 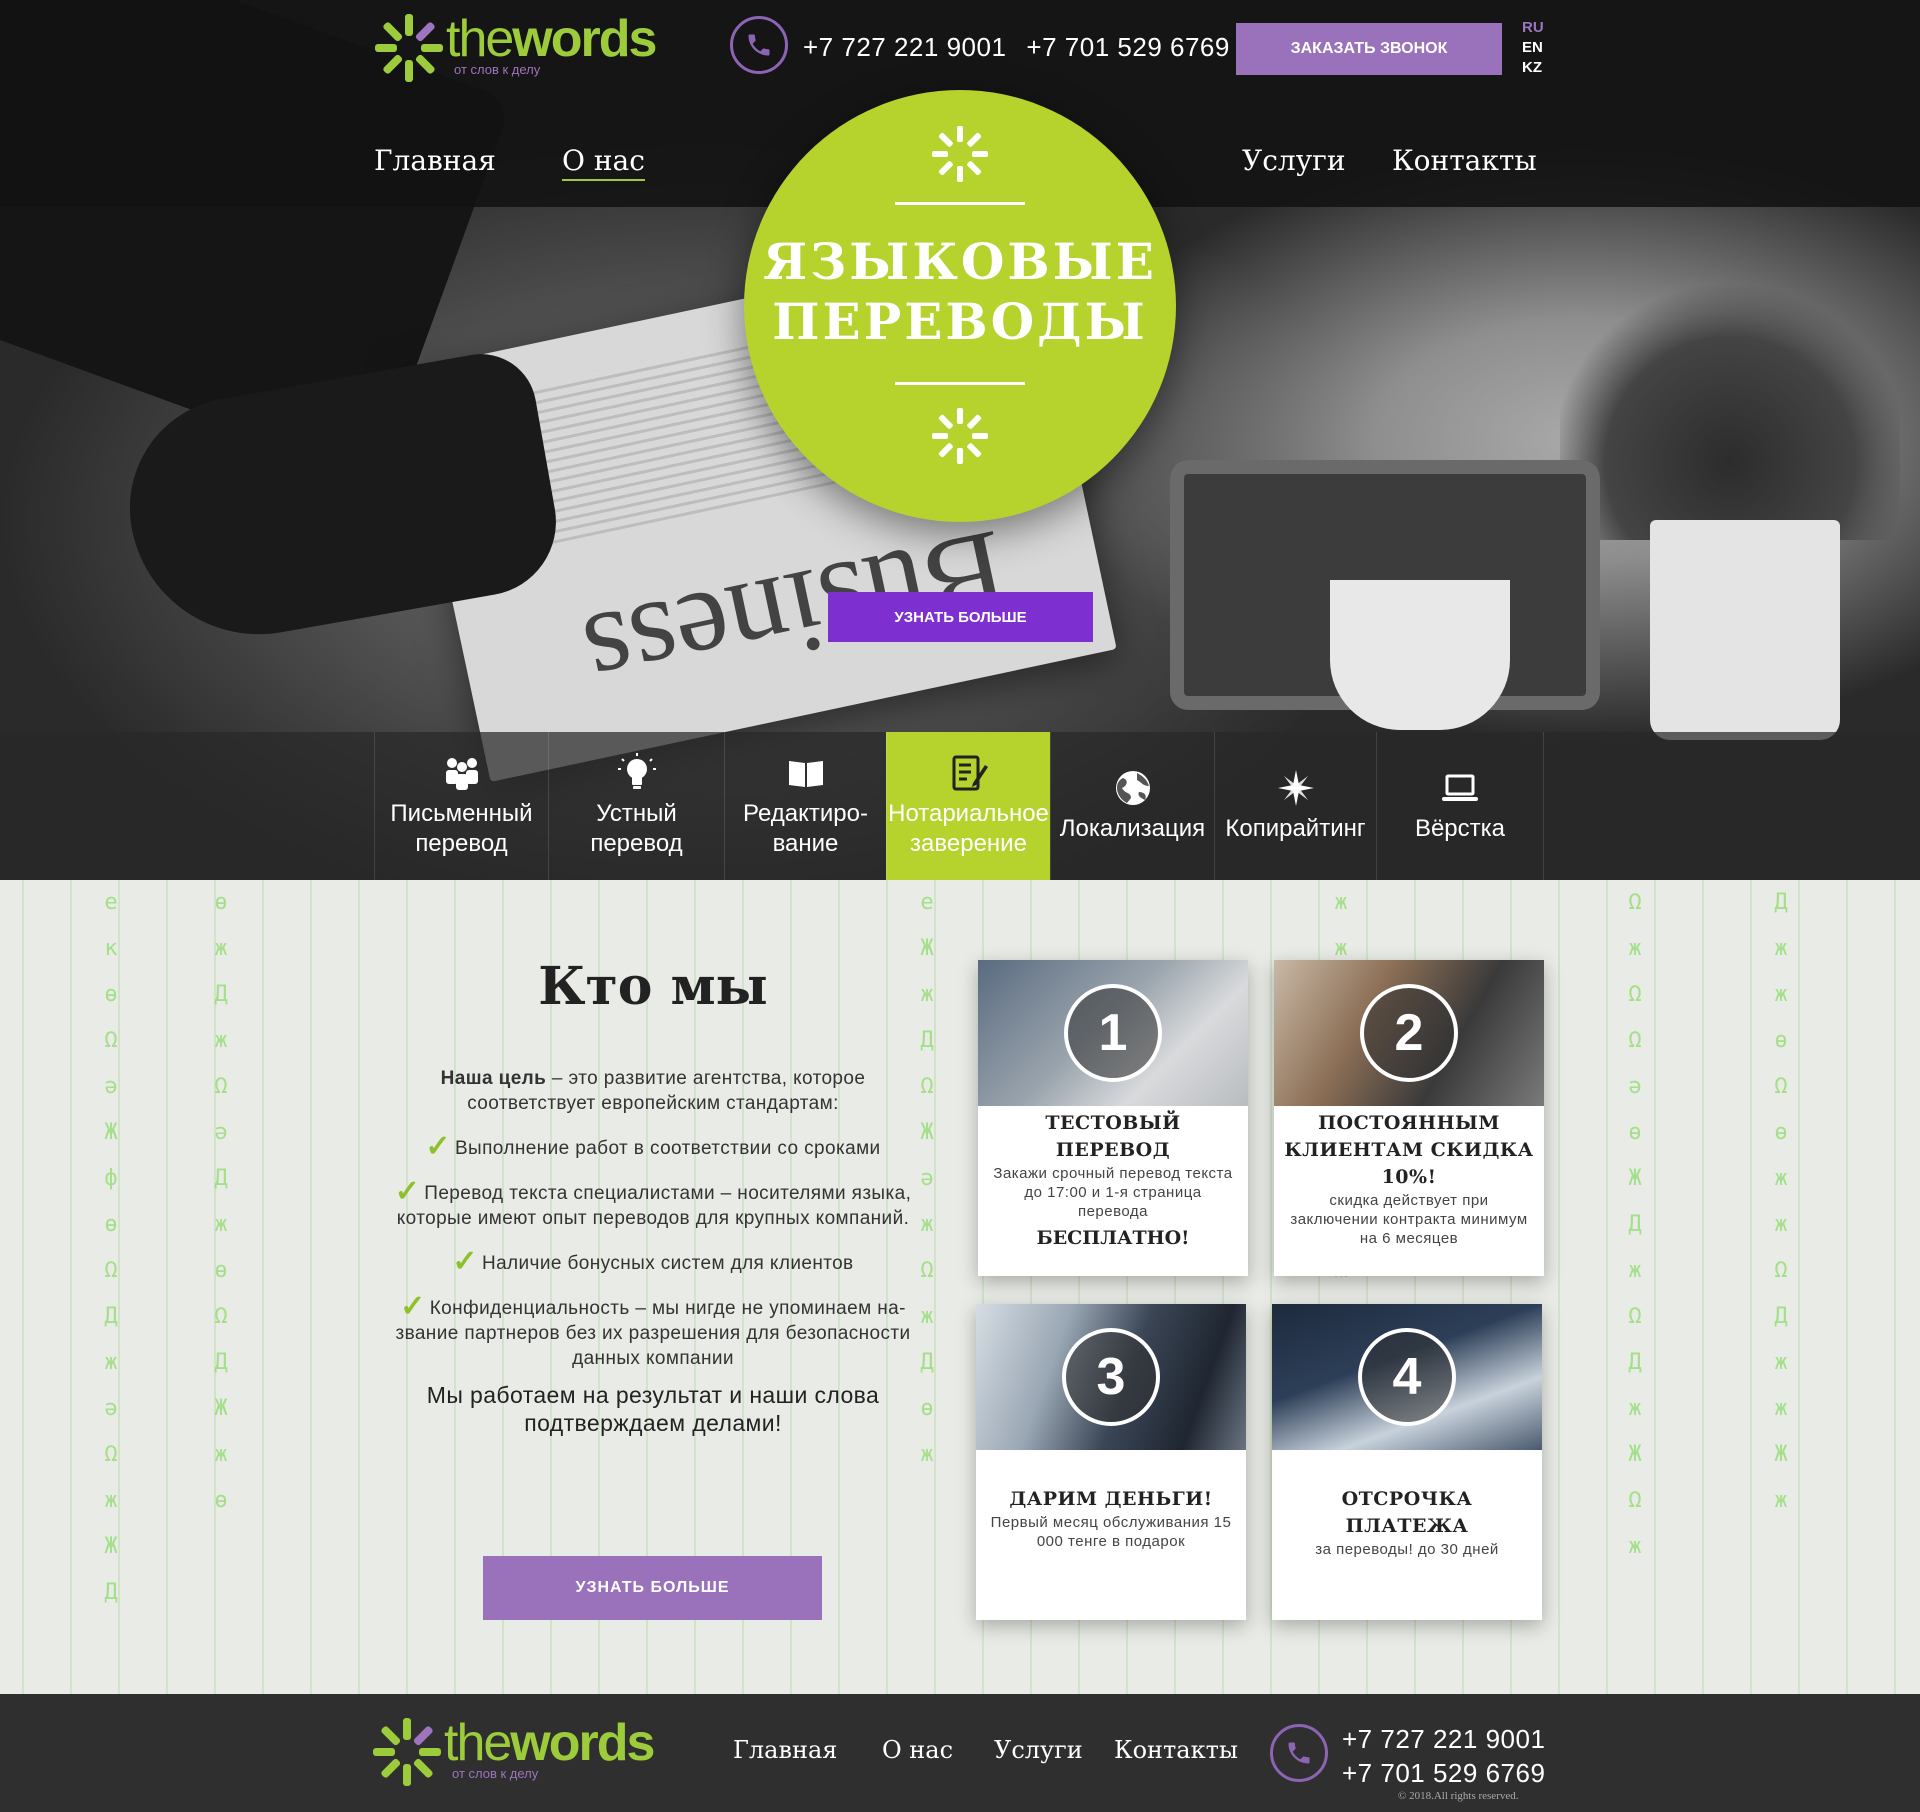 What do you see at coordinates (1113, 1238) in the screenshot?
I see `card-highlight: БЕСПЛАТНО!` at bounding box center [1113, 1238].